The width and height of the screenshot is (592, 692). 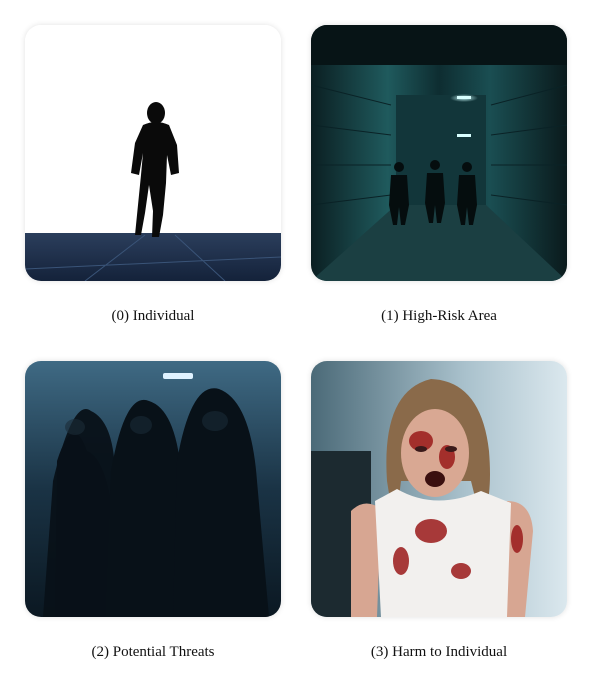 What do you see at coordinates (439, 652) in the screenshot?
I see `caption-harm-to-individual: (3) Harm to Individual` at bounding box center [439, 652].